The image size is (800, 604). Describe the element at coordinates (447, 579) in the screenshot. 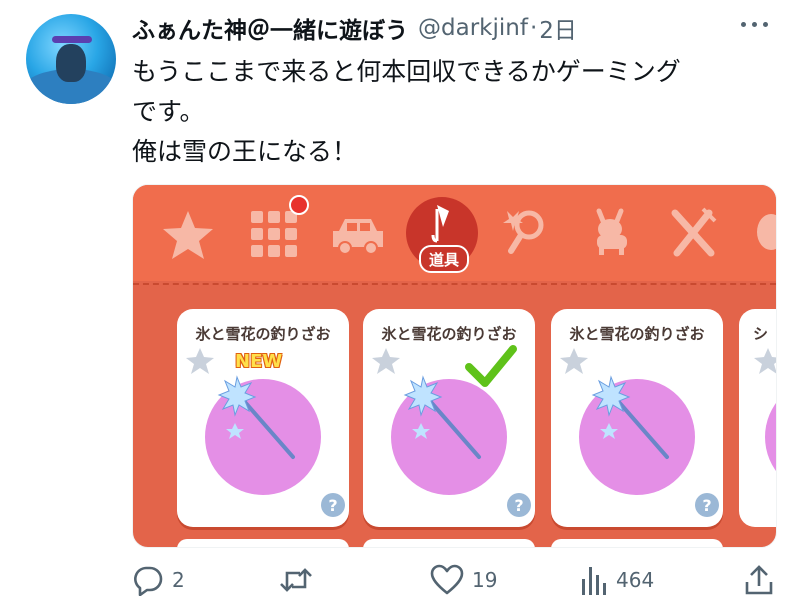

I see `heart-icon` at that location.